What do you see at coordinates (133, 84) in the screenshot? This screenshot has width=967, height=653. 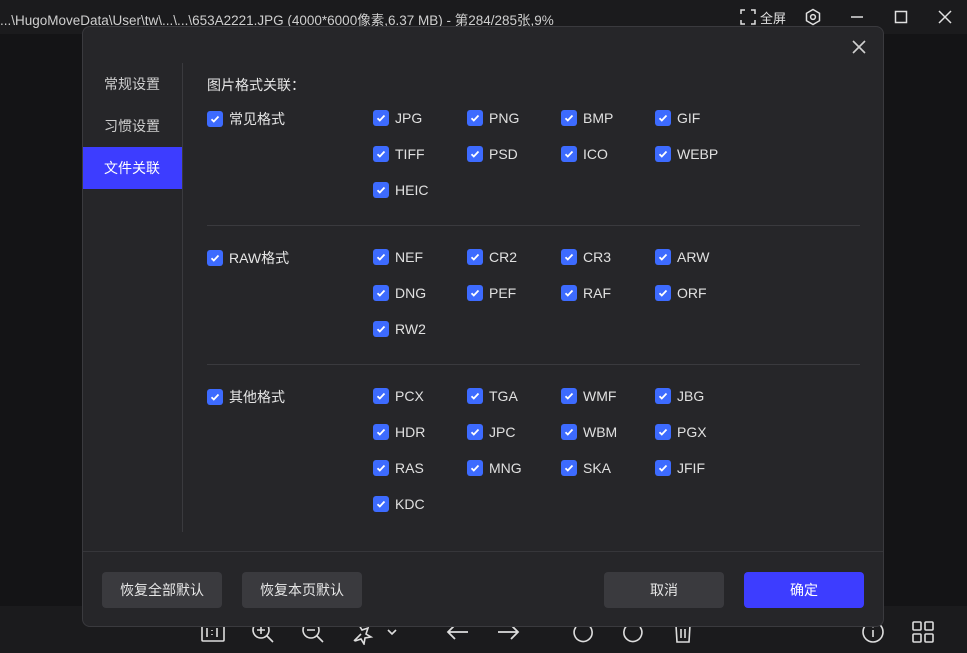 I see `sidebar-item-general: 常规设置` at bounding box center [133, 84].